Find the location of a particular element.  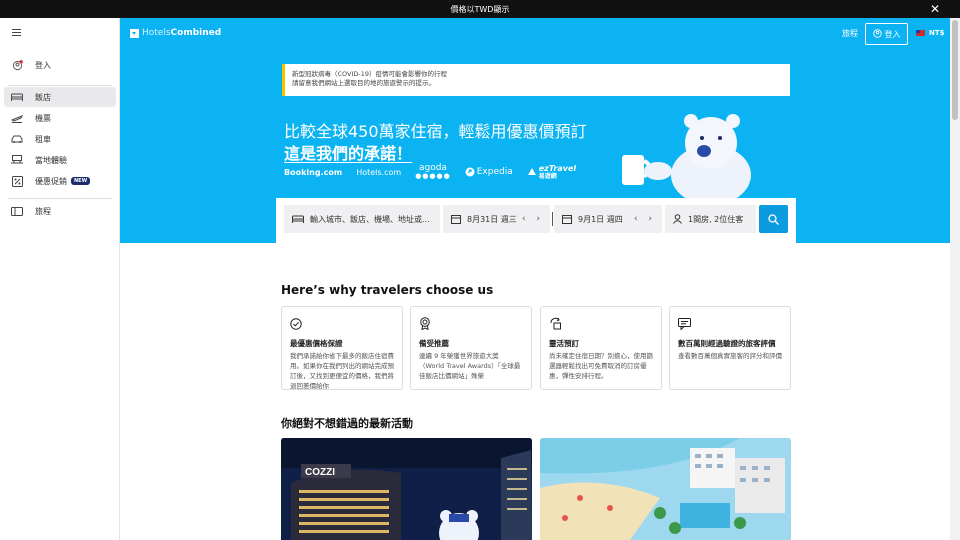

checkout-prev-next-arrows: ‹ › is located at coordinates (645, 219).